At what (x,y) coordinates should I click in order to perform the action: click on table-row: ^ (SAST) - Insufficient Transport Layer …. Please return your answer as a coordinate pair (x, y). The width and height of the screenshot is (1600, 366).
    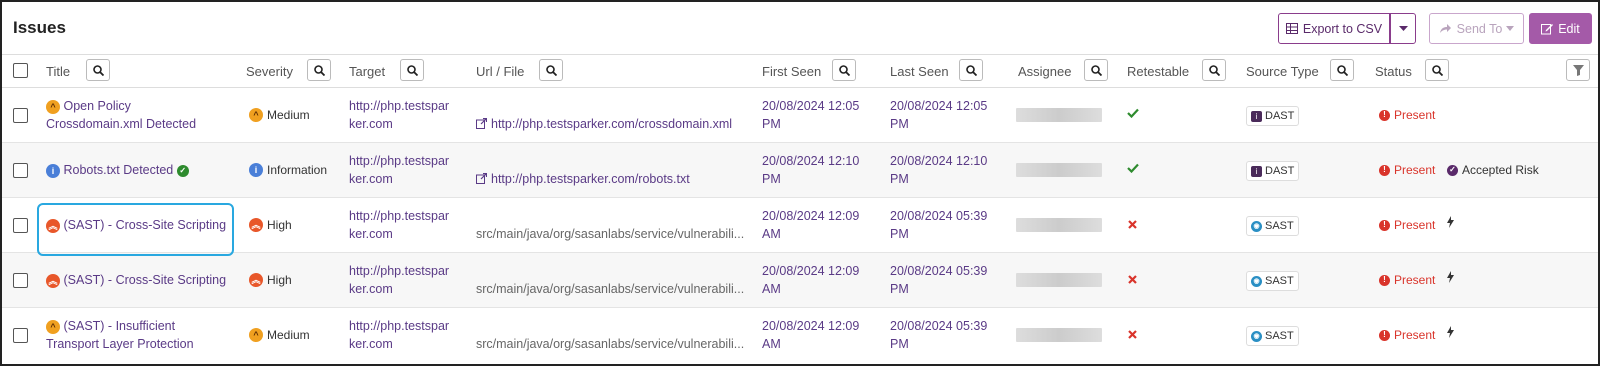
    Looking at the image, I should click on (800, 335).